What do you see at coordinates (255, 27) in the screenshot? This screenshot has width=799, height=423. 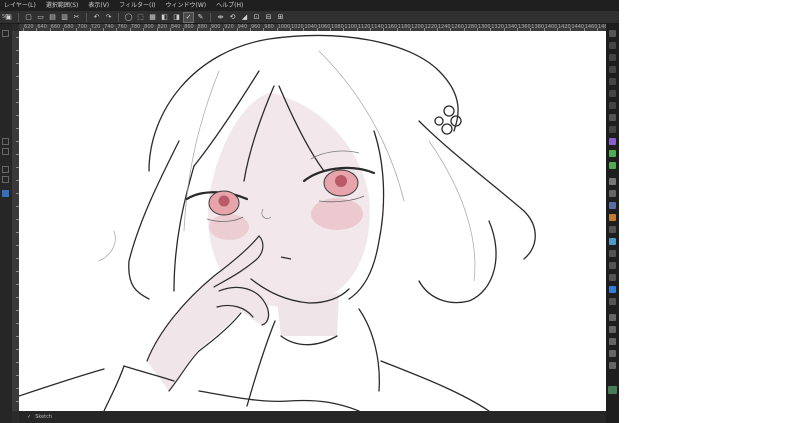 I see `ruler-tick-label: 960` at bounding box center [255, 27].